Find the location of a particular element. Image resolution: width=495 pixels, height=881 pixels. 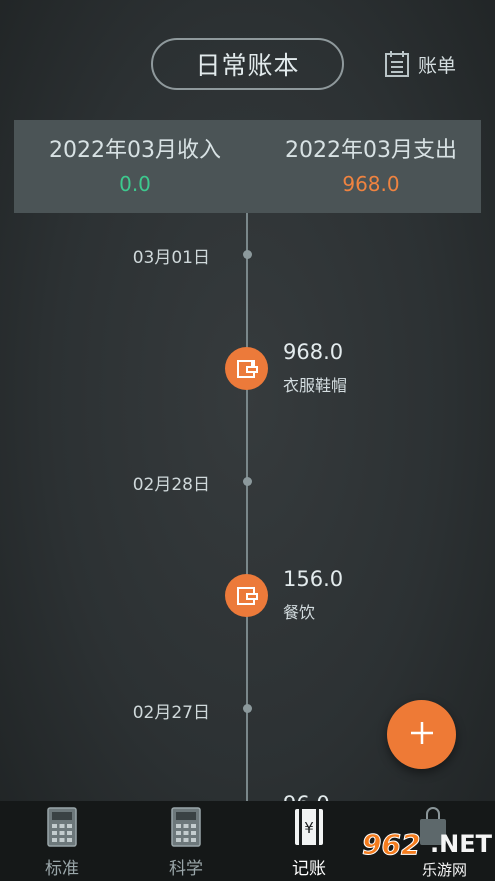

plus-icon is located at coordinates (422, 735).